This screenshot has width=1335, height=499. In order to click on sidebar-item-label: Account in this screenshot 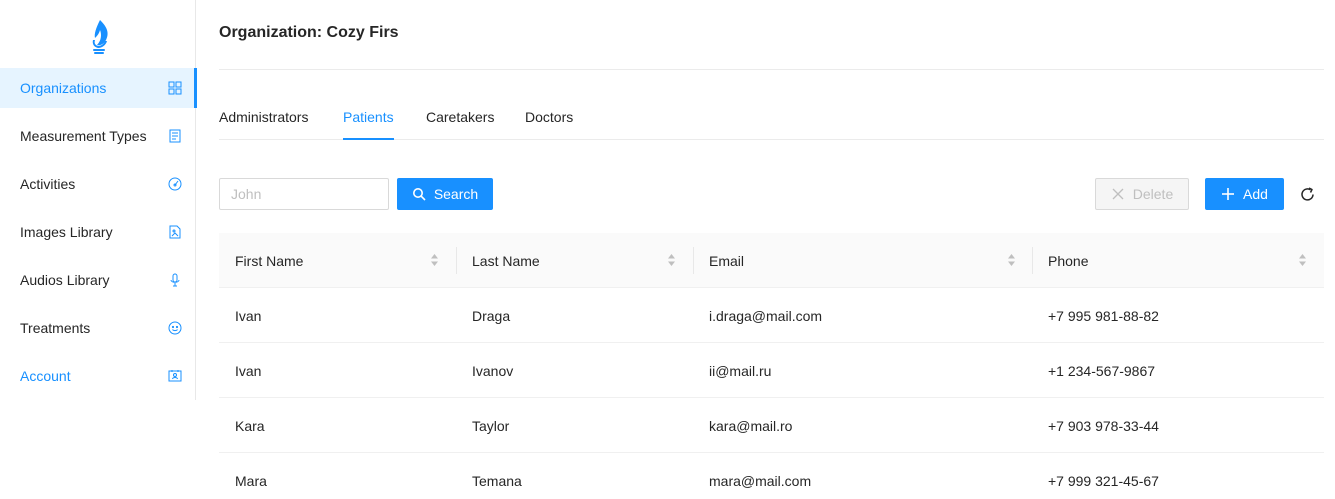, I will do `click(45, 376)`.